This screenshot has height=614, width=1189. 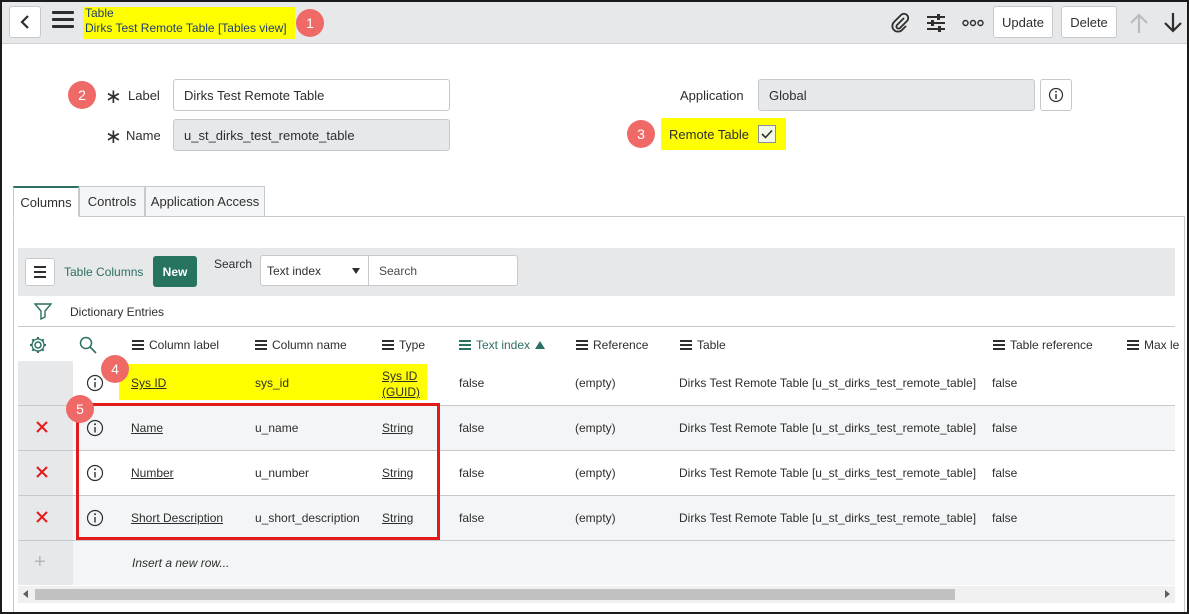 I want to click on search-label: Search, so click(x=233, y=264).